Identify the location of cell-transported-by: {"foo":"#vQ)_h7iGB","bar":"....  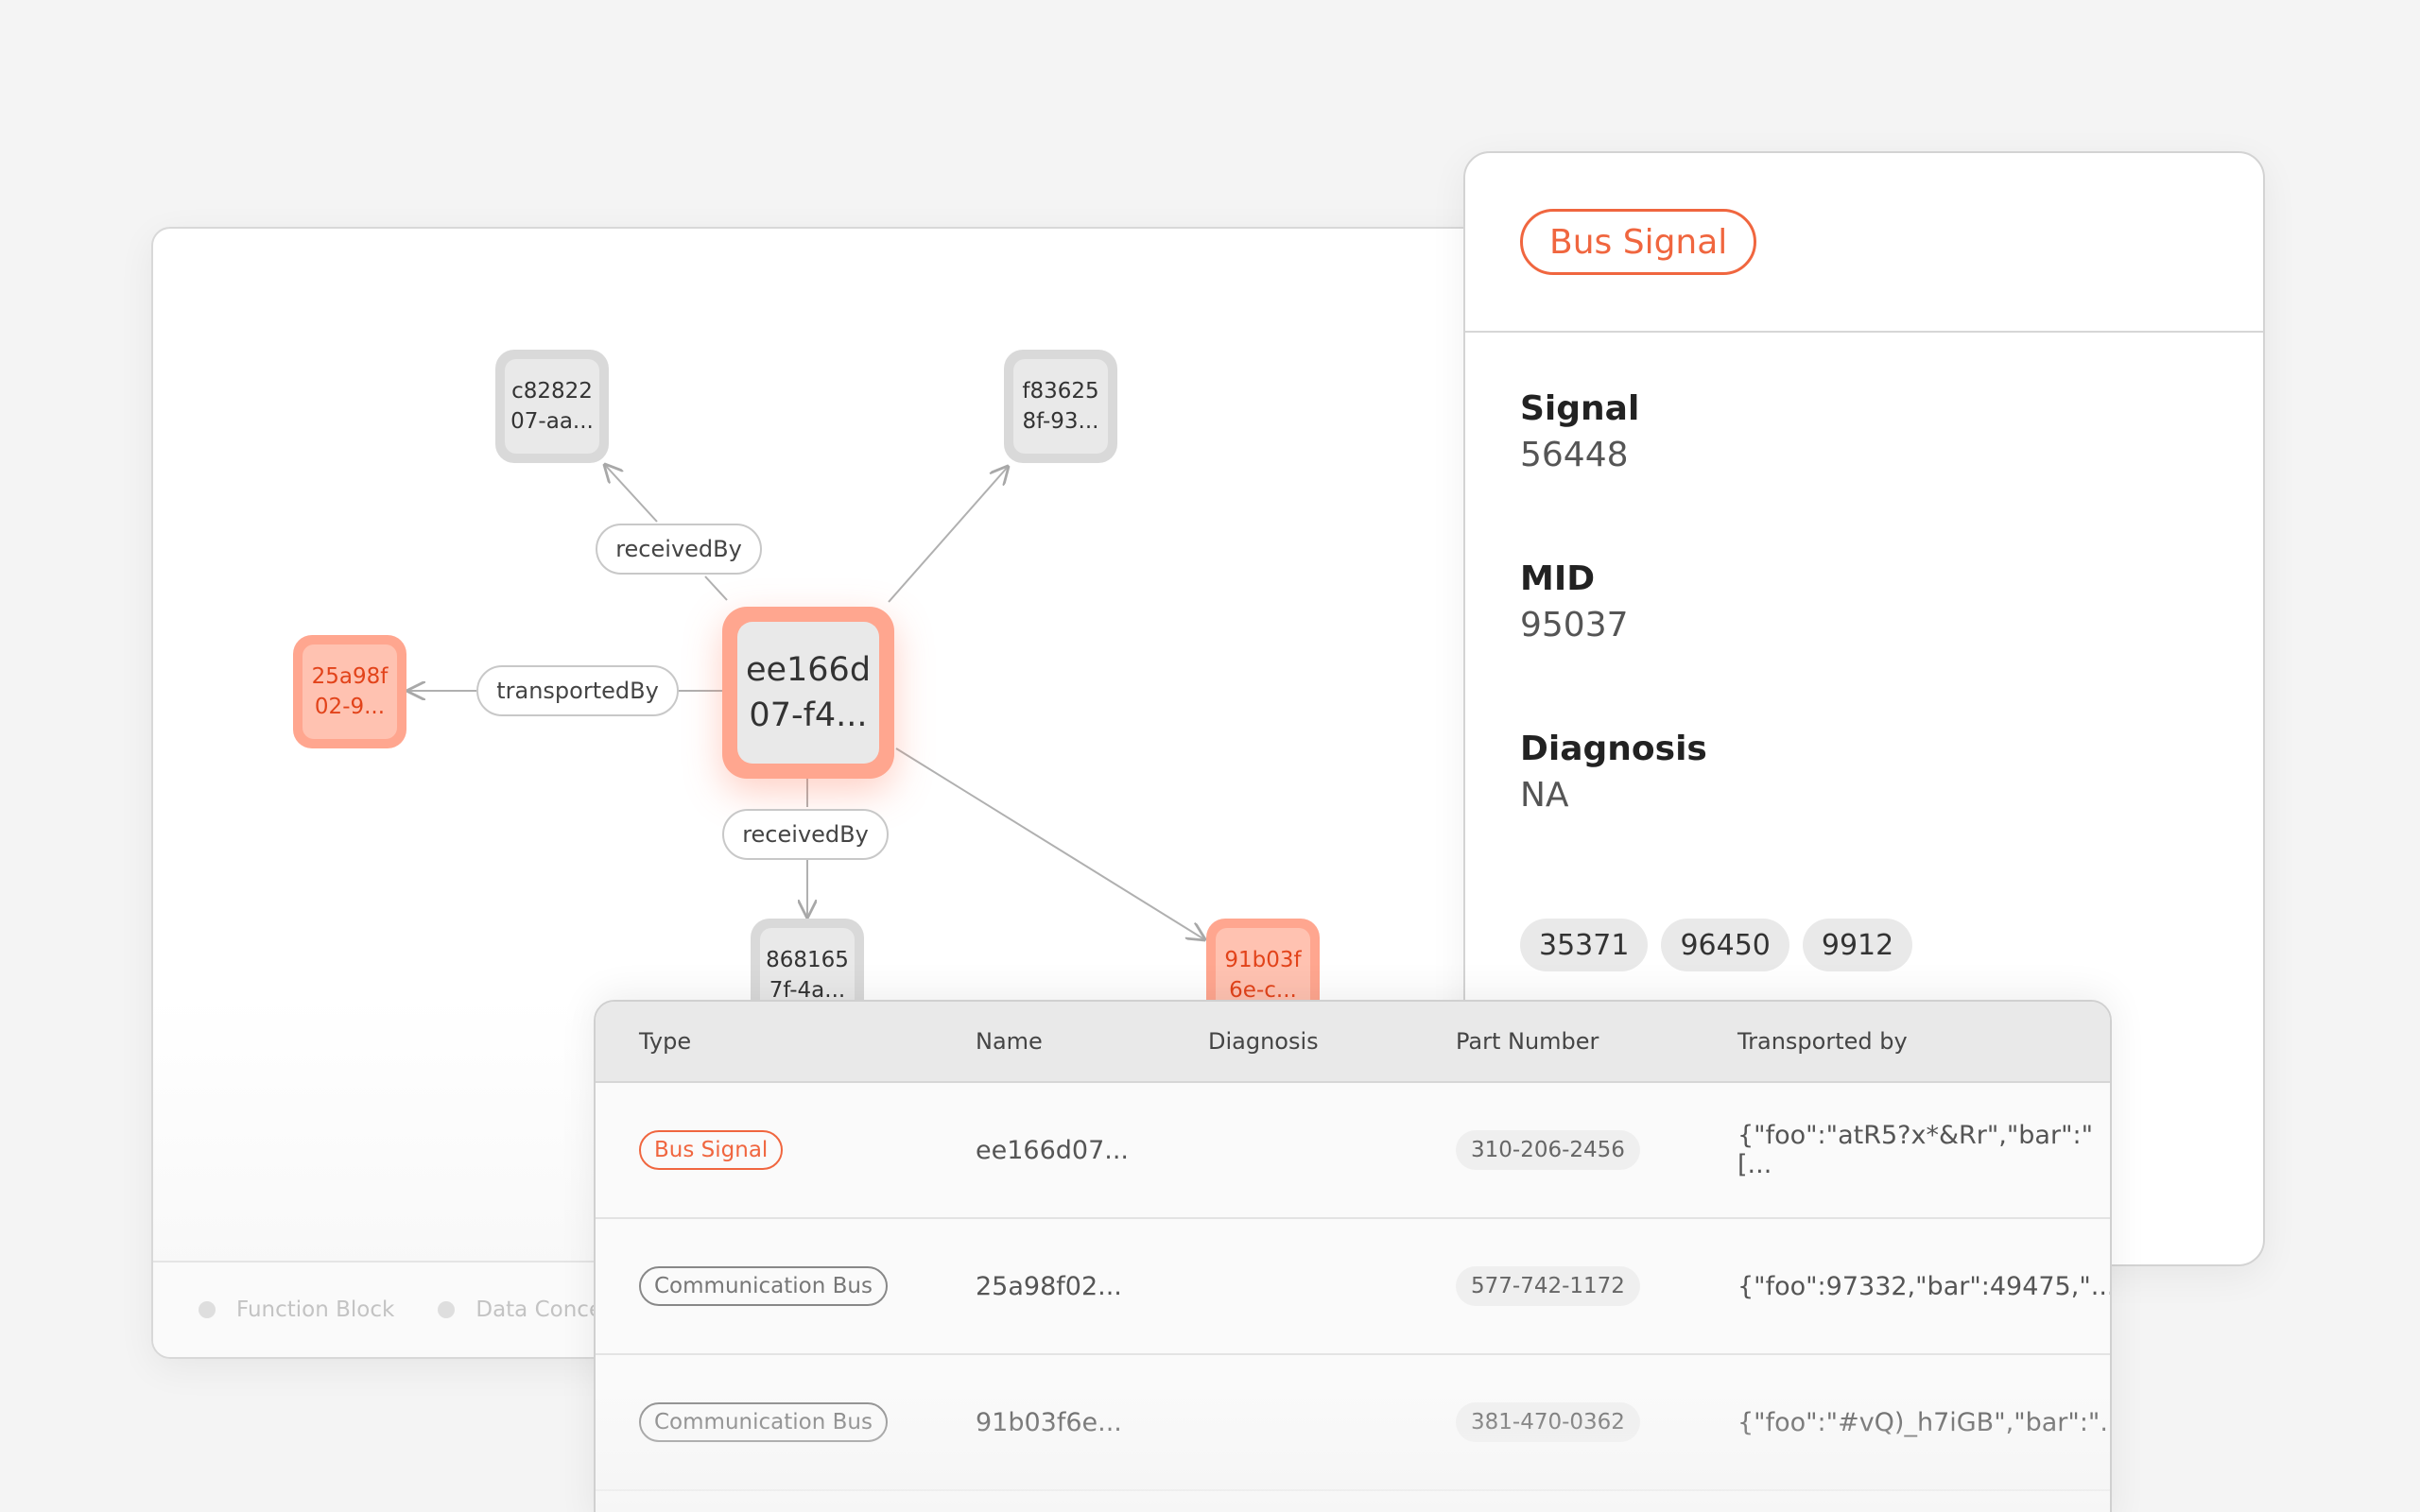
(1924, 1422).